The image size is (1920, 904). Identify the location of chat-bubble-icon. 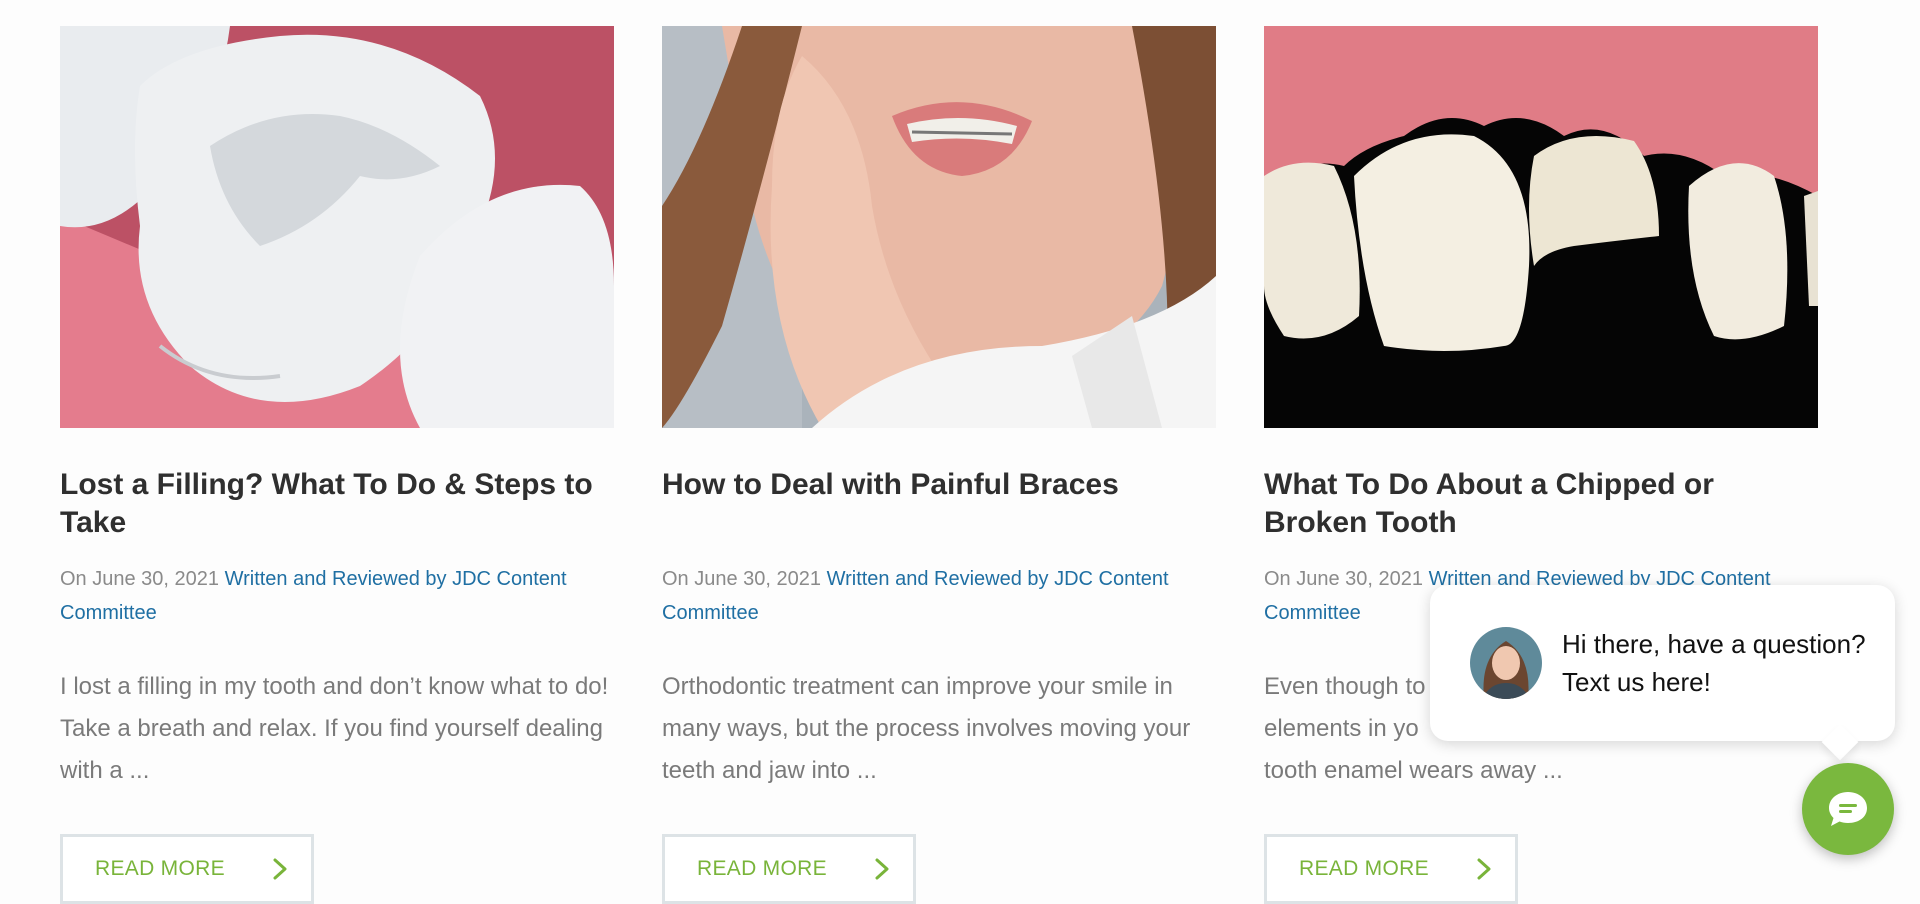
(1848, 809).